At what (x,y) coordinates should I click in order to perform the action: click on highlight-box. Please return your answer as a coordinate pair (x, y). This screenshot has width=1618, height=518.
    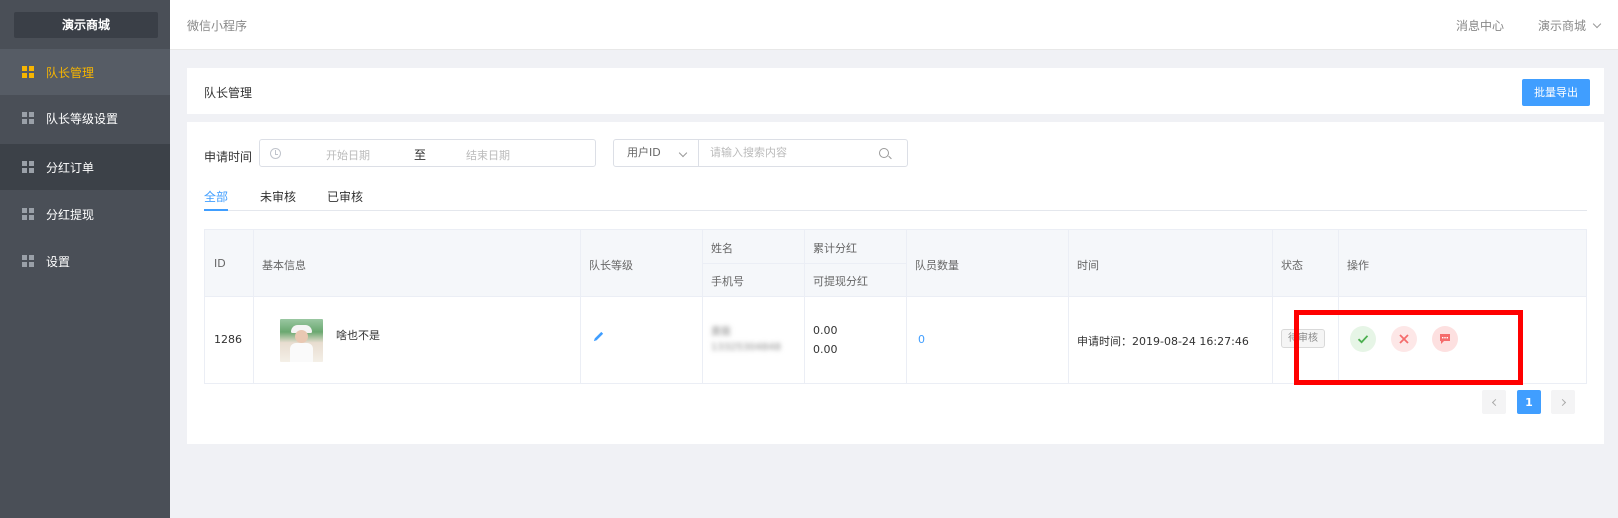
    Looking at the image, I should click on (1408, 347).